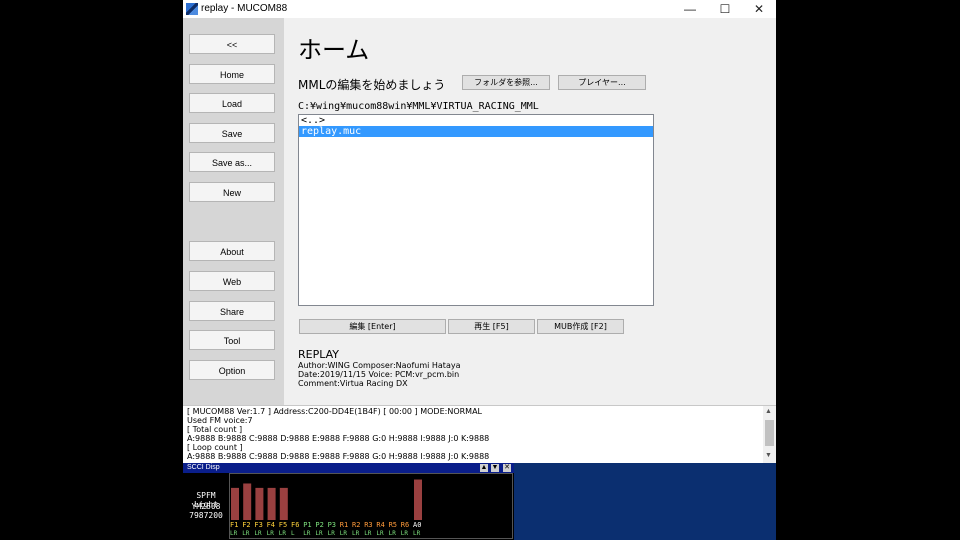  I want to click on scci-clock: 7987200, so click(206, 515).